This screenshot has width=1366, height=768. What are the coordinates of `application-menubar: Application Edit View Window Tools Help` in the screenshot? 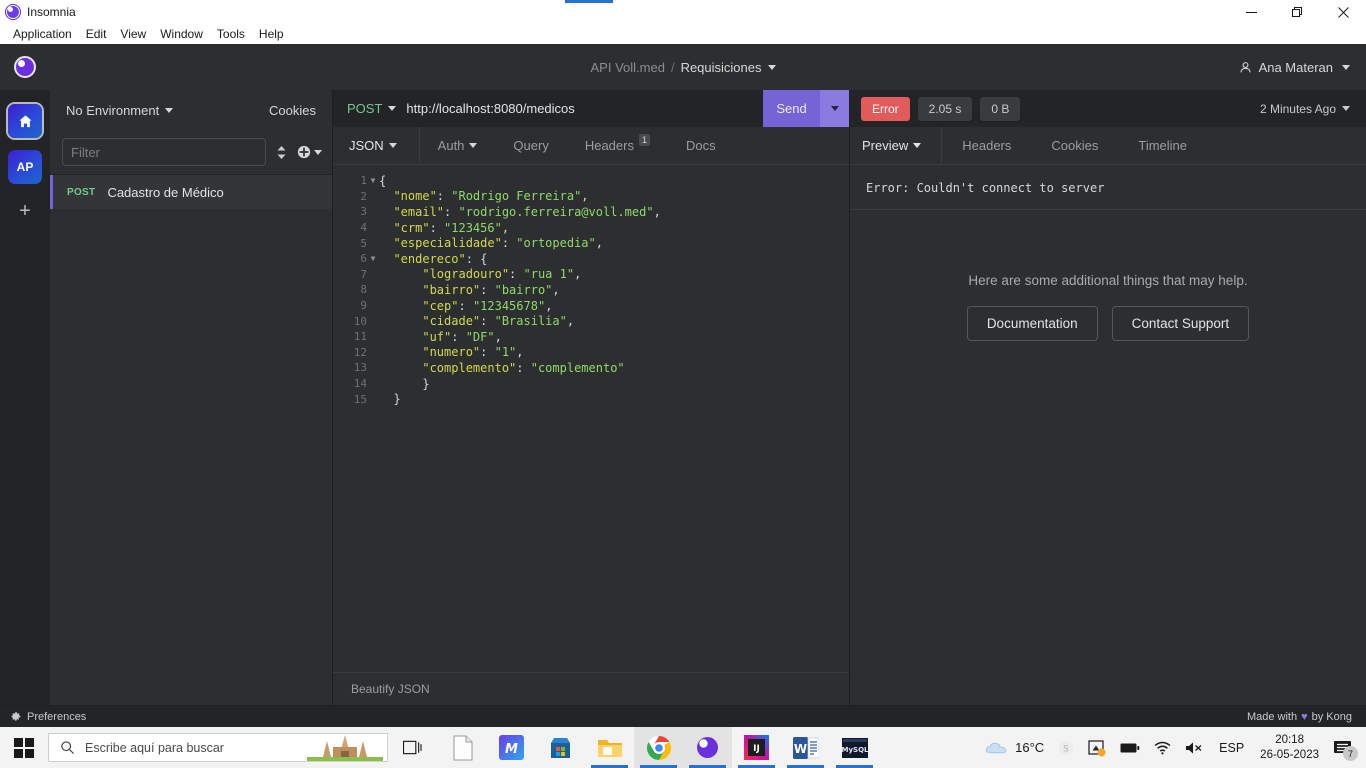 It's located at (683, 34).